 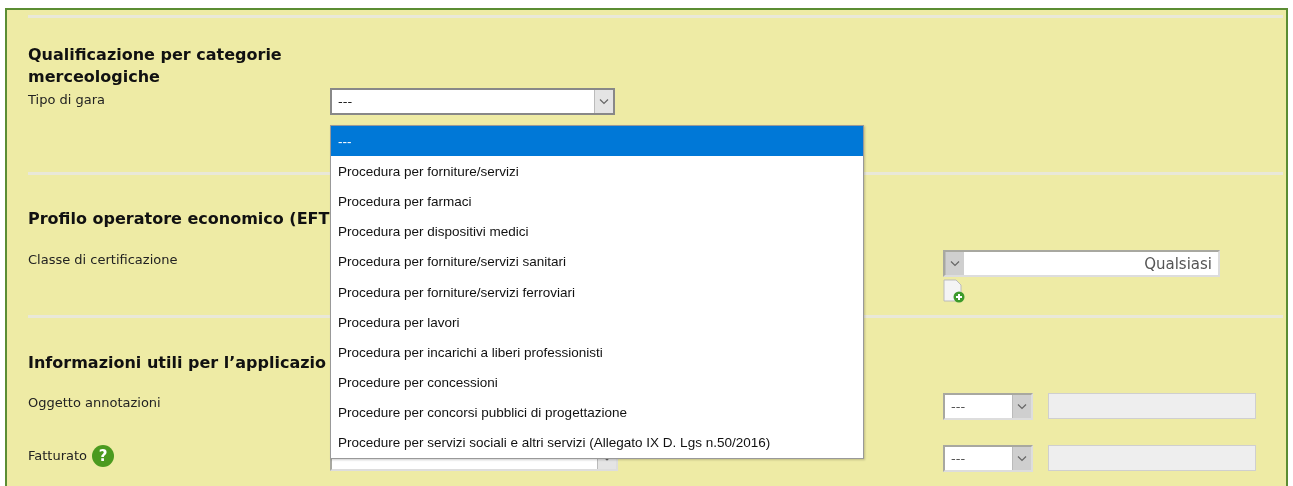 What do you see at coordinates (58, 456) in the screenshot?
I see `field-label: Fatturato` at bounding box center [58, 456].